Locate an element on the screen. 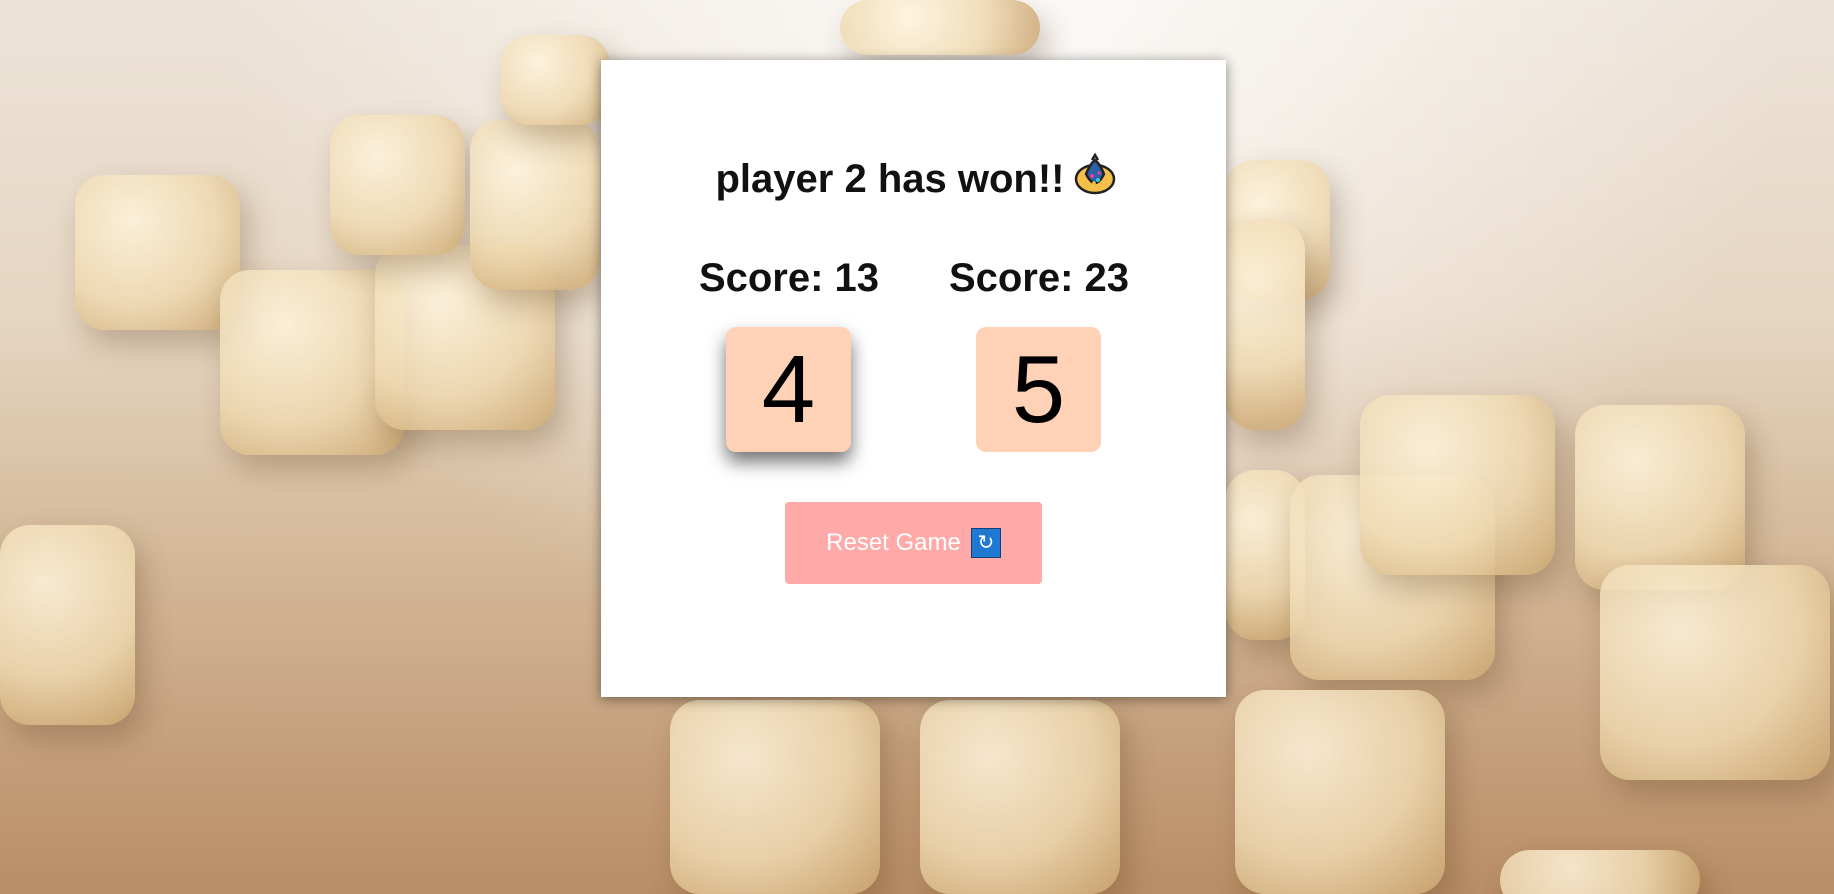 Image resolution: width=1834 pixels, height=894 pixels. repeat-icon: ↻ is located at coordinates (985, 543).